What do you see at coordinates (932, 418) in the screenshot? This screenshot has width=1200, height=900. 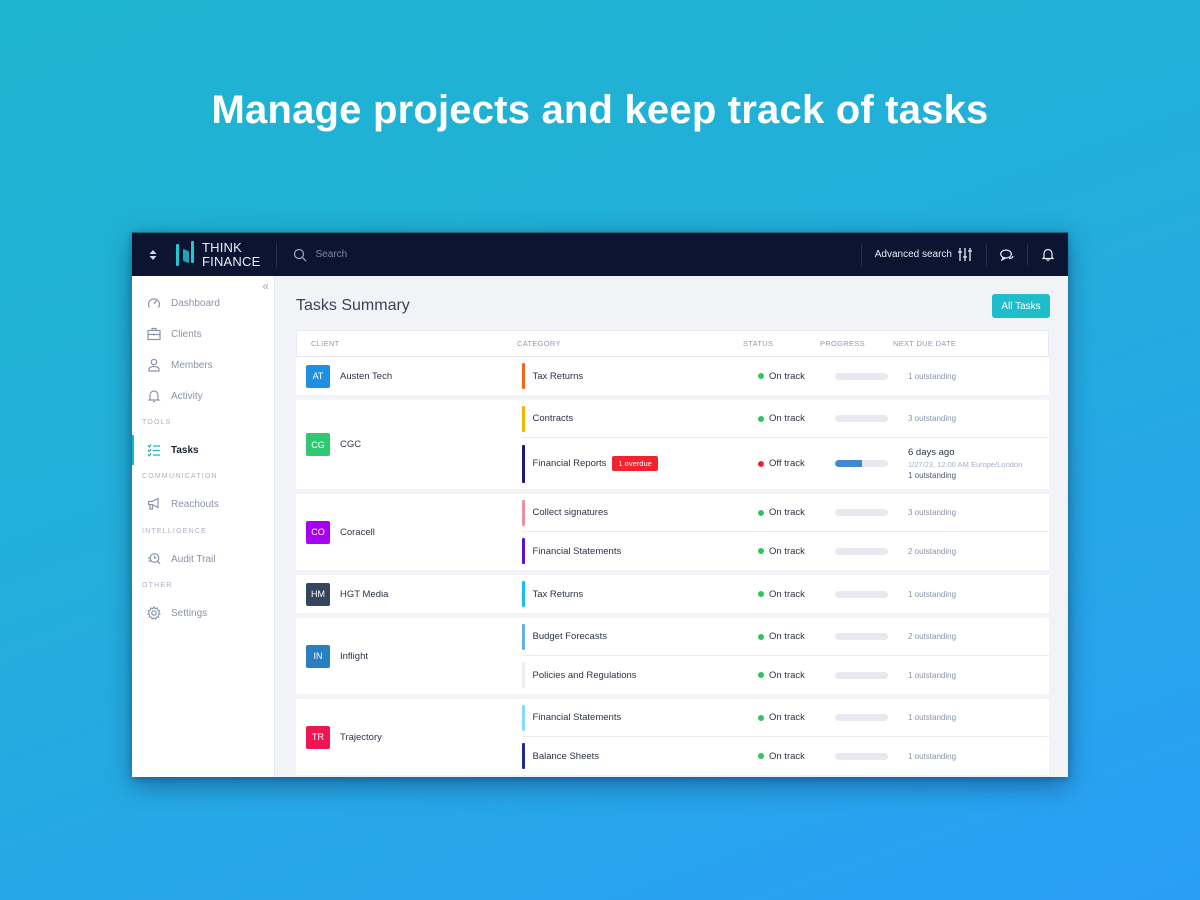 I see `outstanding-count: 3 outstanding` at bounding box center [932, 418].